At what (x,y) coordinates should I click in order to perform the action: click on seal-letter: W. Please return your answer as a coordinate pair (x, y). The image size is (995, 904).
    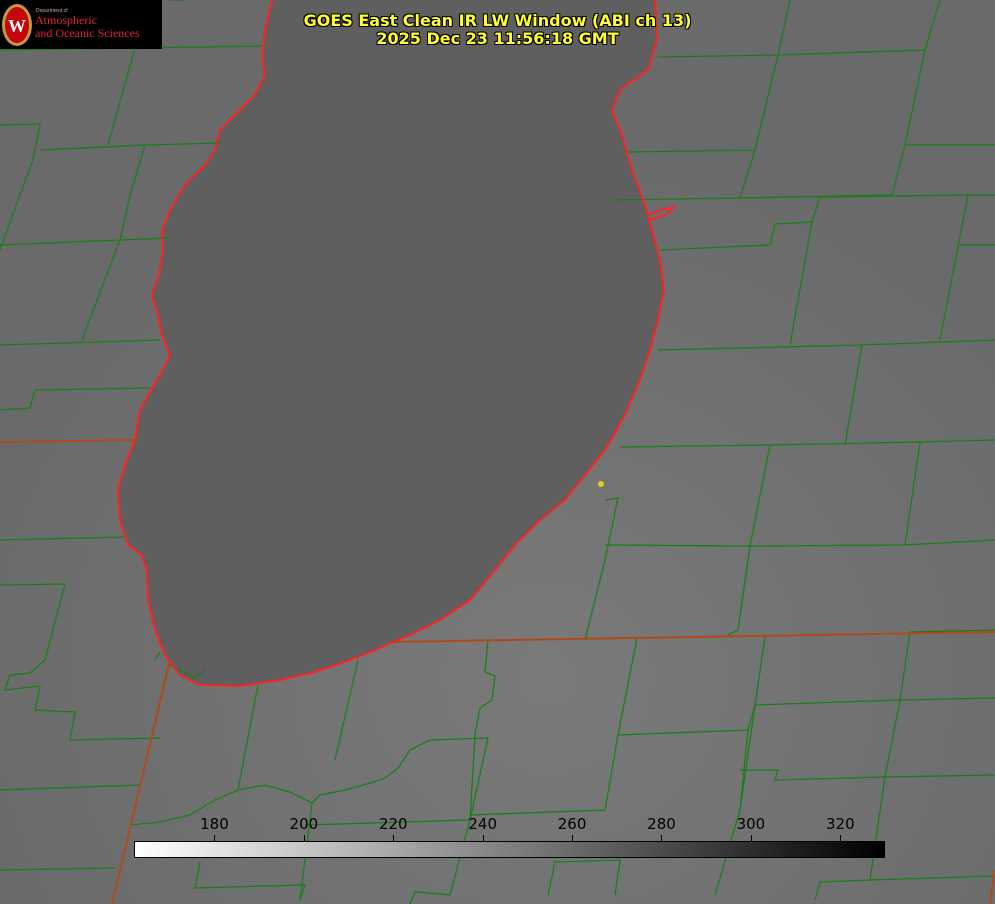
    Looking at the image, I should click on (17, 26).